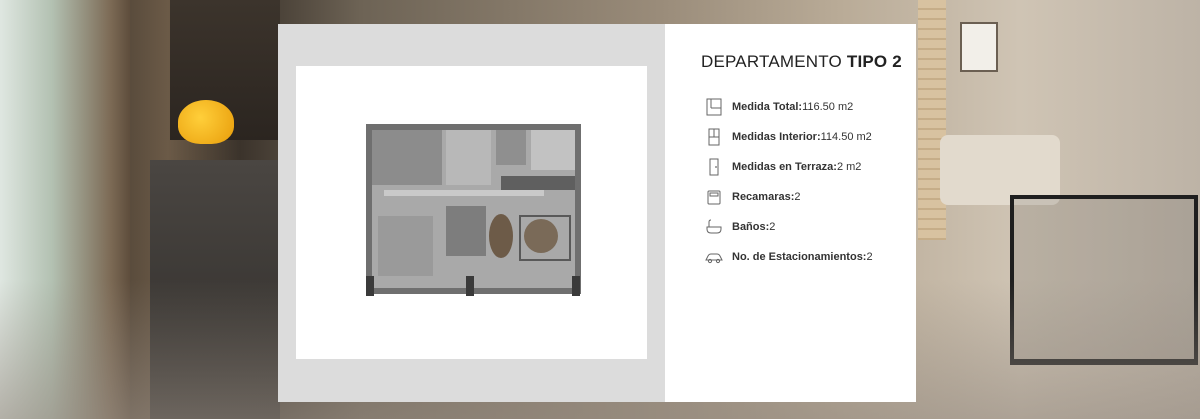 The width and height of the screenshot is (1200, 419). What do you see at coordinates (714, 167) in the screenshot?
I see `terrace-door-icon` at bounding box center [714, 167].